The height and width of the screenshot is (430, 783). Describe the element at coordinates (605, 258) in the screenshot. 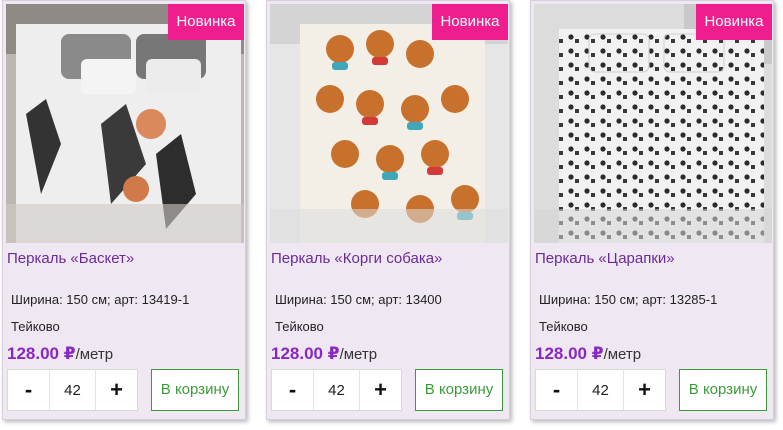

I see `product-title: Перкаль «Царапки»` at that location.